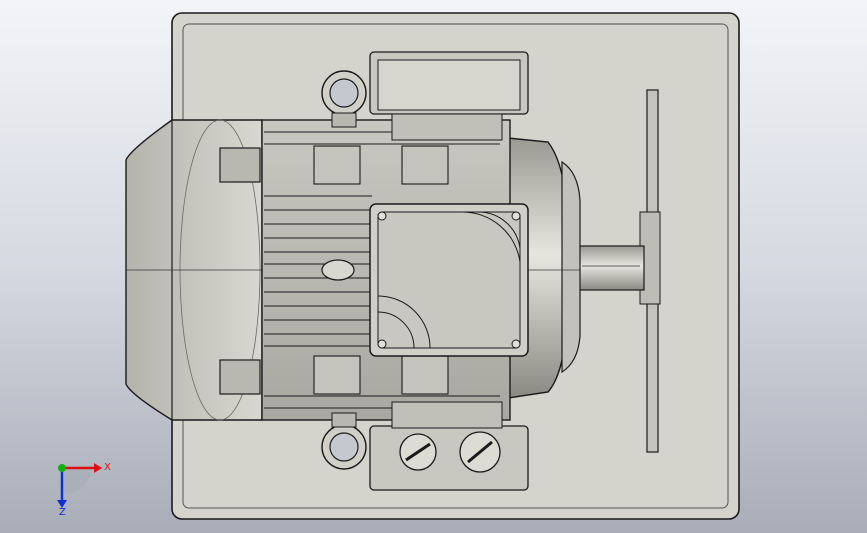  I want to click on x-axis-label: X, so click(107, 467).